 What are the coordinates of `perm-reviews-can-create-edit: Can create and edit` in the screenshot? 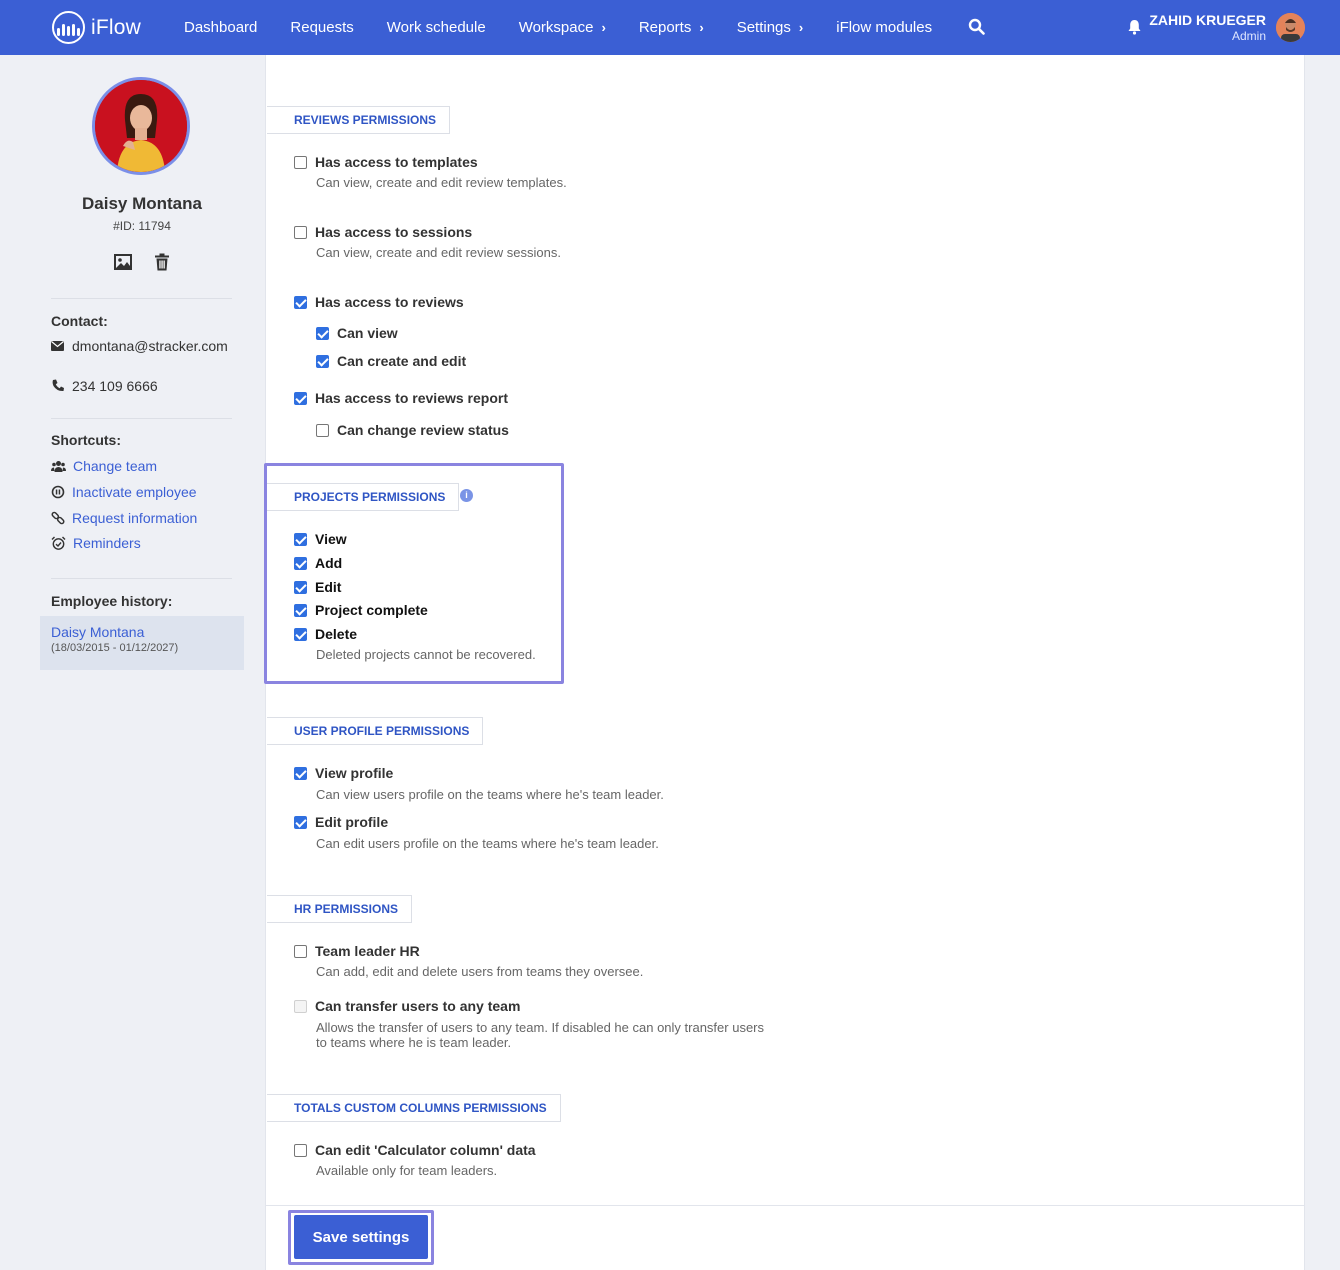 It's located at (391, 361).